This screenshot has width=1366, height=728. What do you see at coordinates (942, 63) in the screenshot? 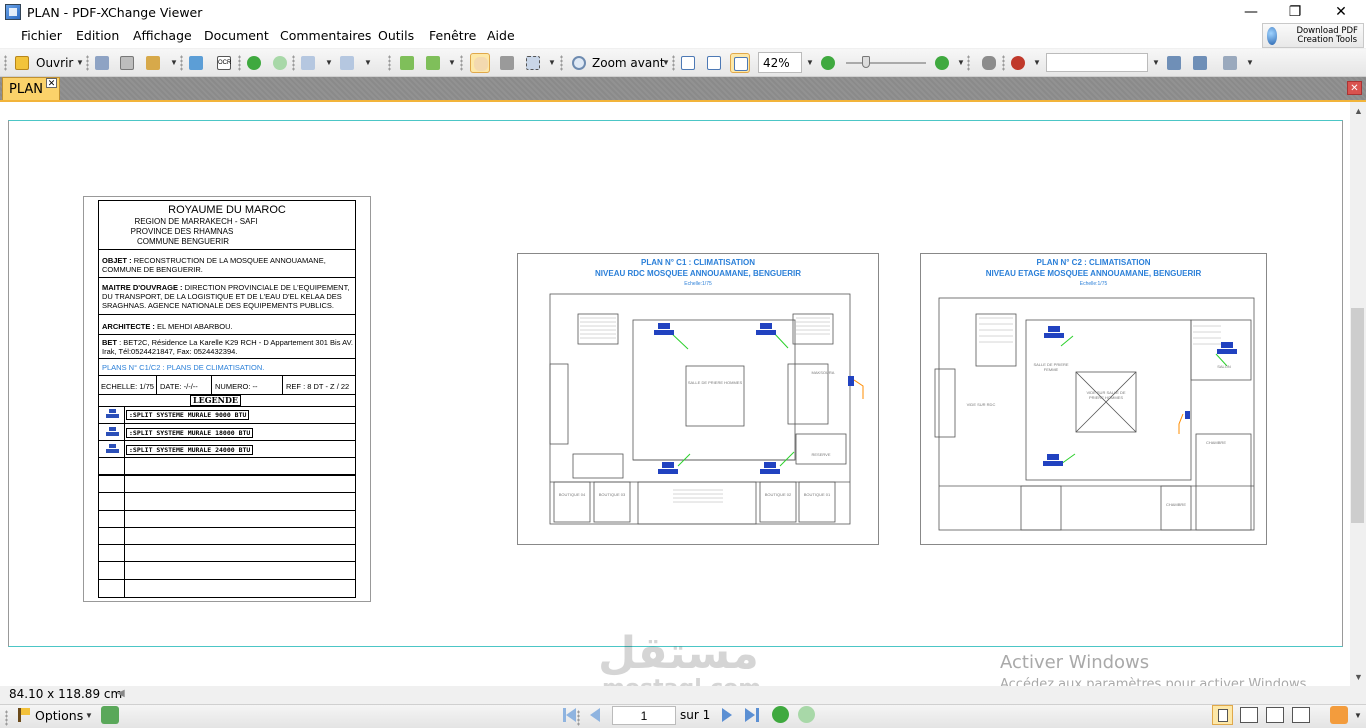
I see `zoom-in-button` at bounding box center [942, 63].